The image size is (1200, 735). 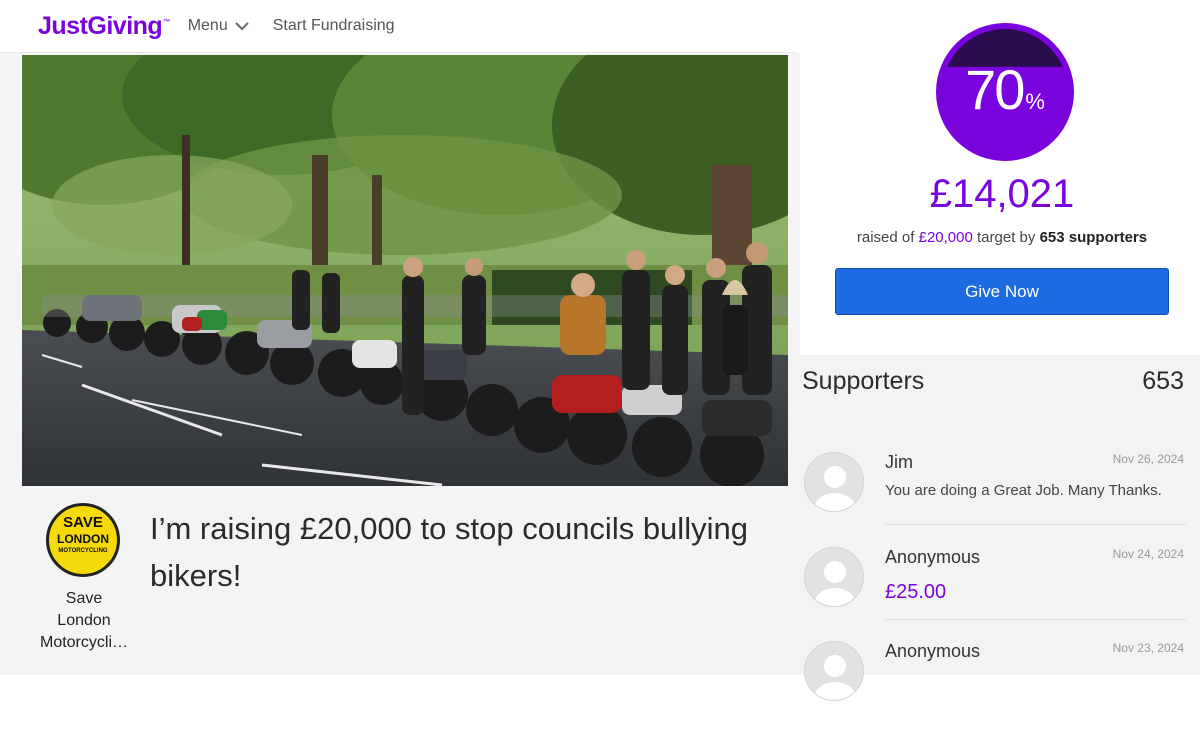 What do you see at coordinates (242, 25) in the screenshot?
I see `chevron-down-icon` at bounding box center [242, 25].